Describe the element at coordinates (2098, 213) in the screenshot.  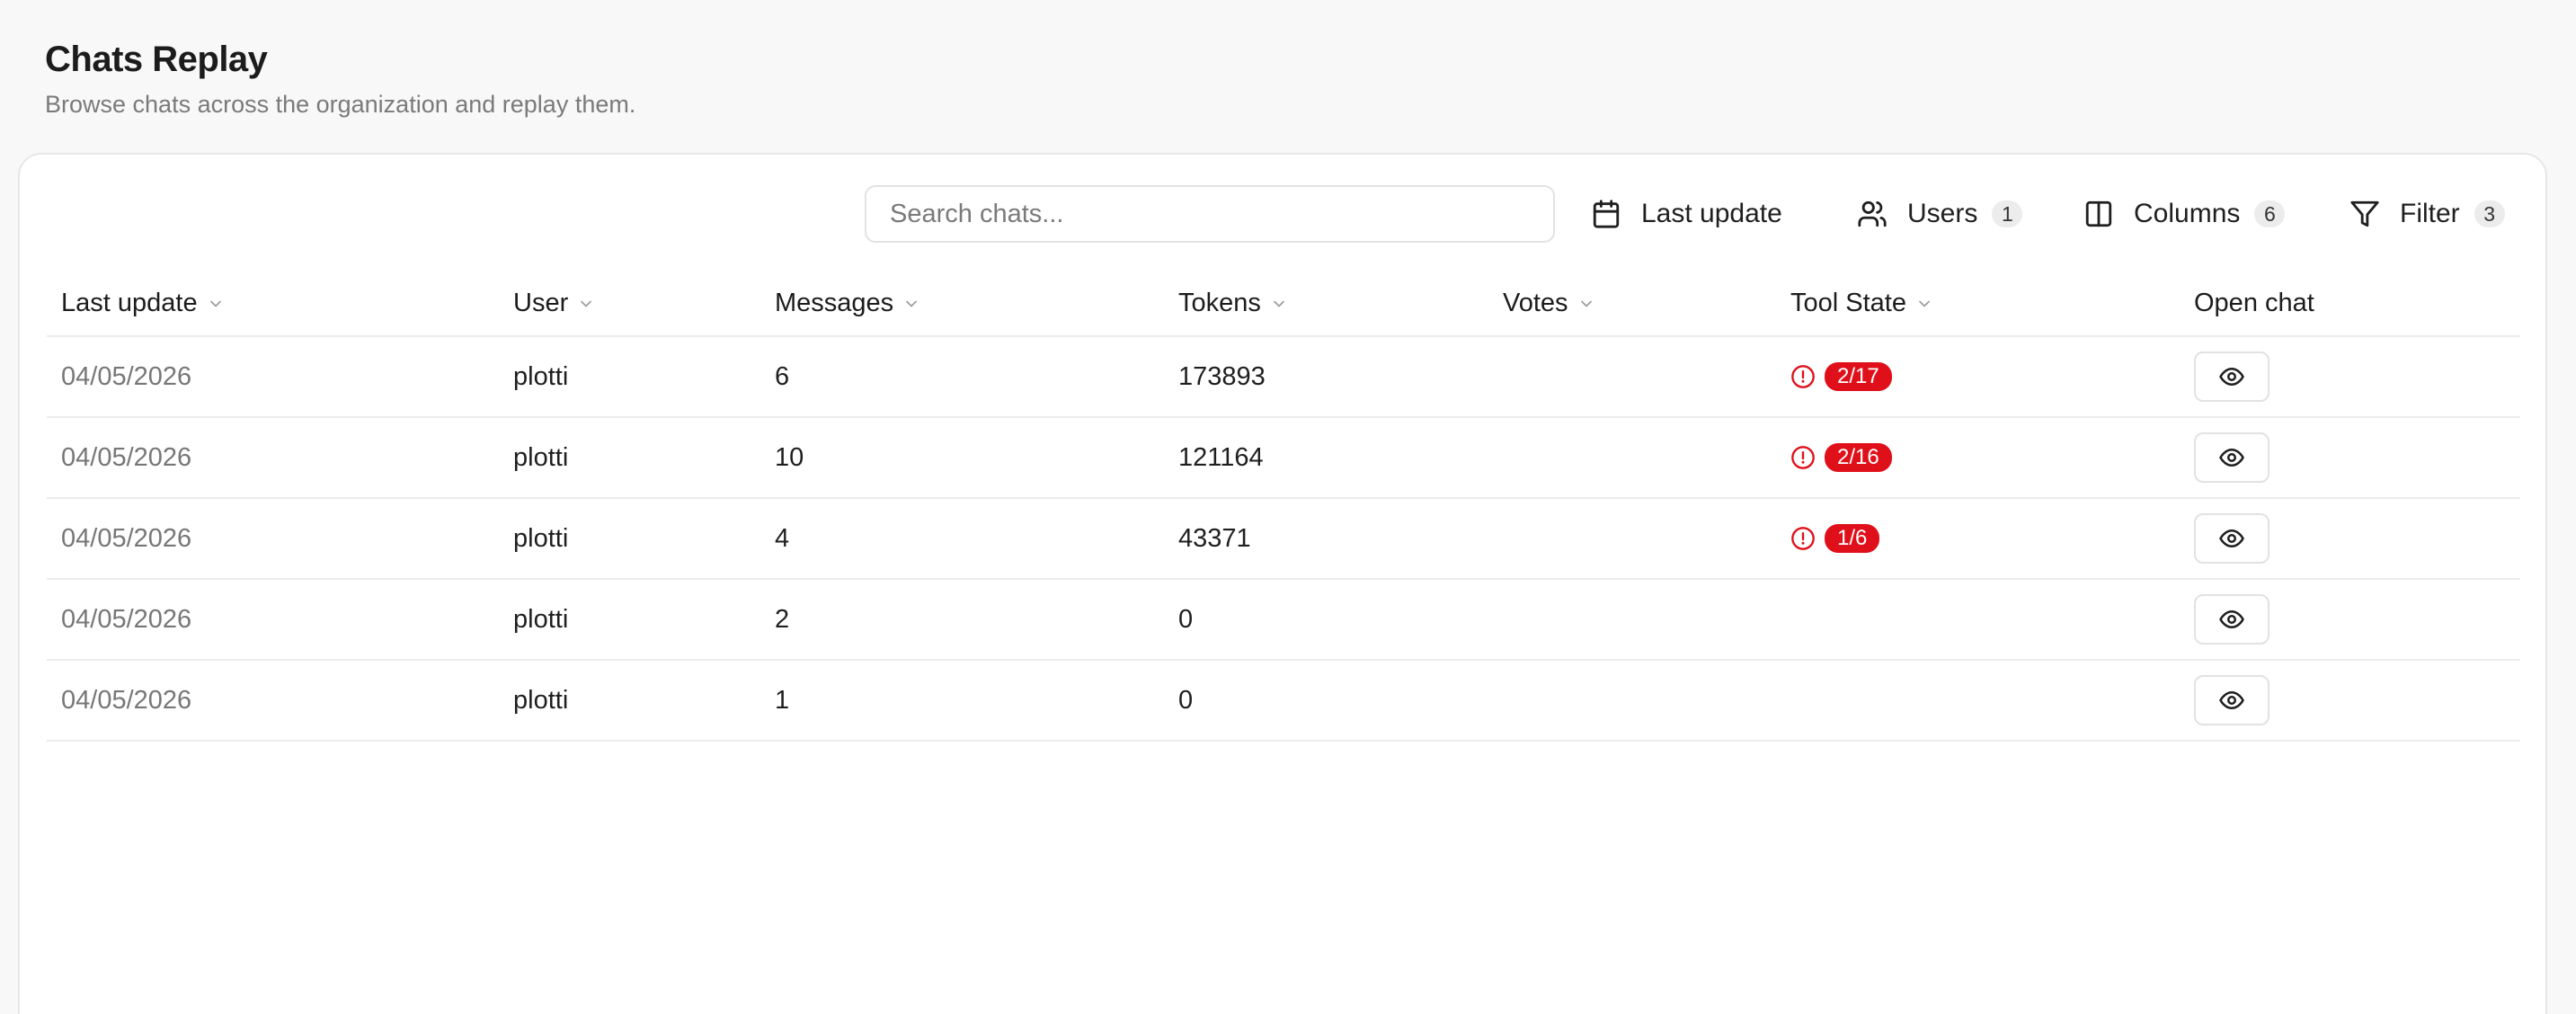
I see `columns-icon` at that location.